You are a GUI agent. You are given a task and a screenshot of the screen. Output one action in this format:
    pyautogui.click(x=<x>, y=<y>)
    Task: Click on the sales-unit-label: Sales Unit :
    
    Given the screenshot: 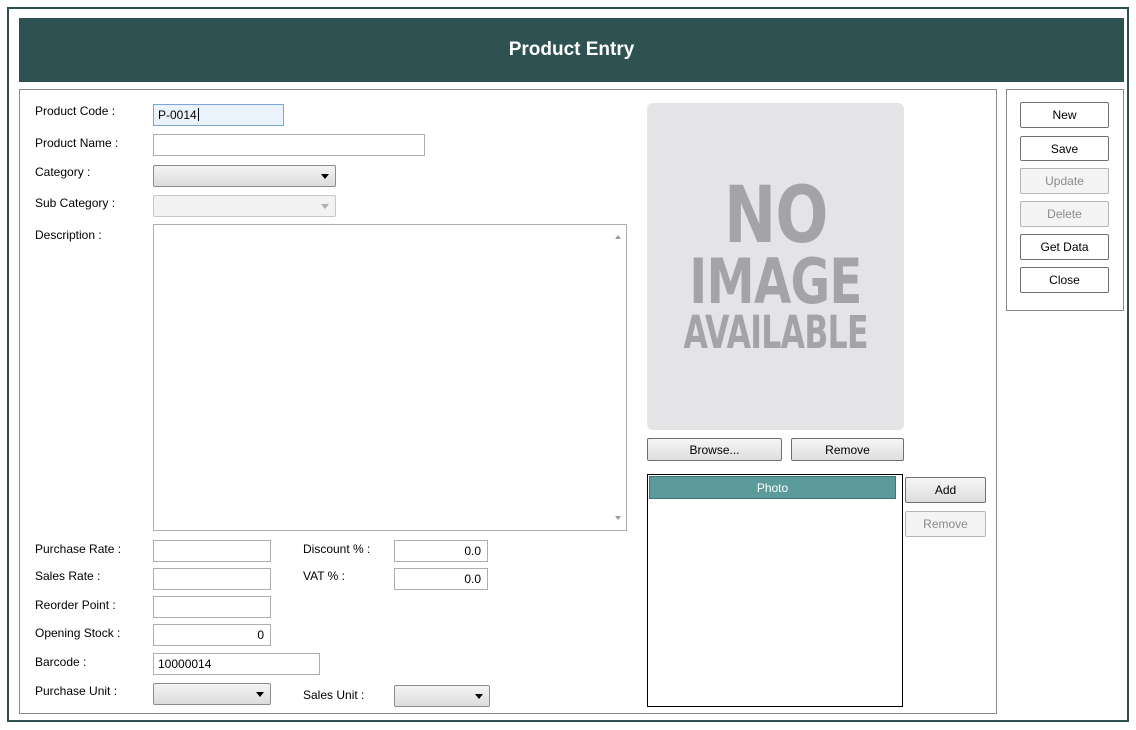 What is the action you would take?
    pyautogui.click(x=334, y=695)
    